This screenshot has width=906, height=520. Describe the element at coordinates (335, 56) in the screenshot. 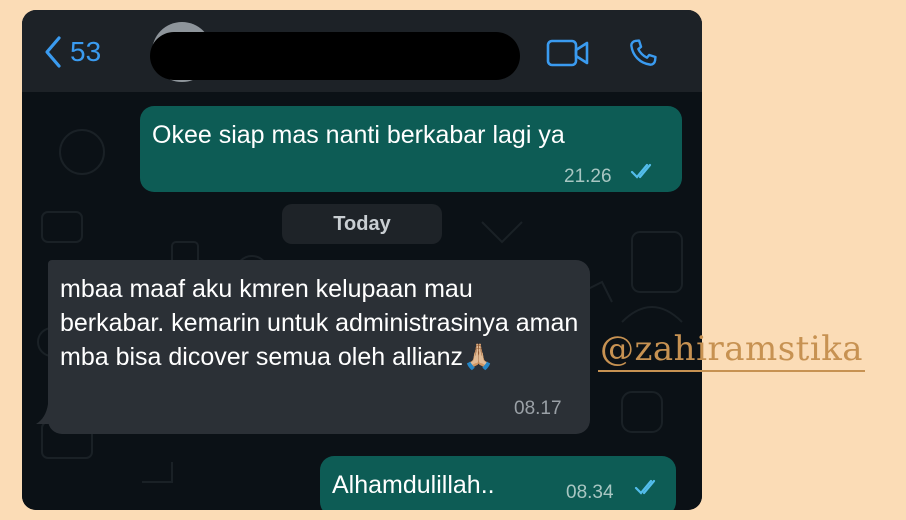

I see `contact-name-redacted` at that location.